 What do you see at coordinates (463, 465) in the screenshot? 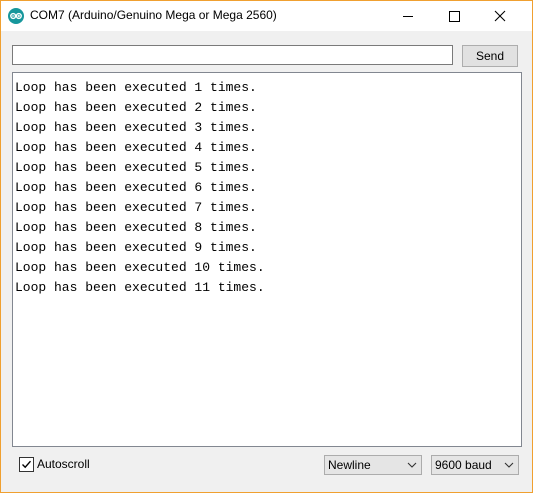
I see `baud-rate-value: 9600 baud` at bounding box center [463, 465].